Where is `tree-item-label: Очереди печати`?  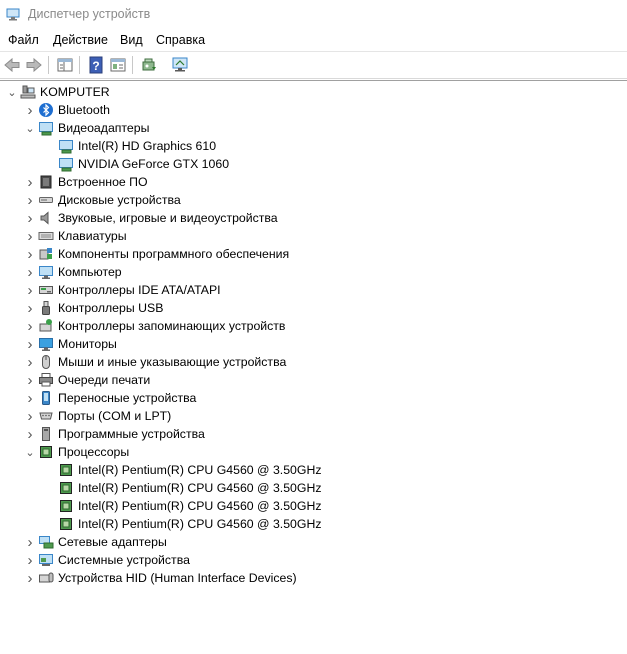
tree-item-label: Очереди печати is located at coordinates (104, 380).